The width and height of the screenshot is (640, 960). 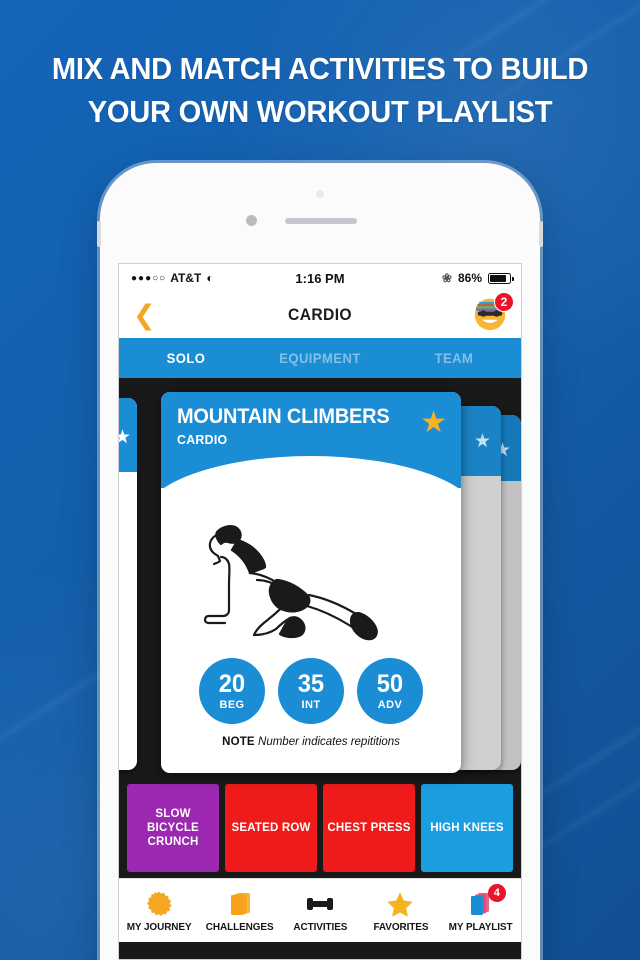 I want to click on tab-solo: SOLO, so click(x=186, y=358).